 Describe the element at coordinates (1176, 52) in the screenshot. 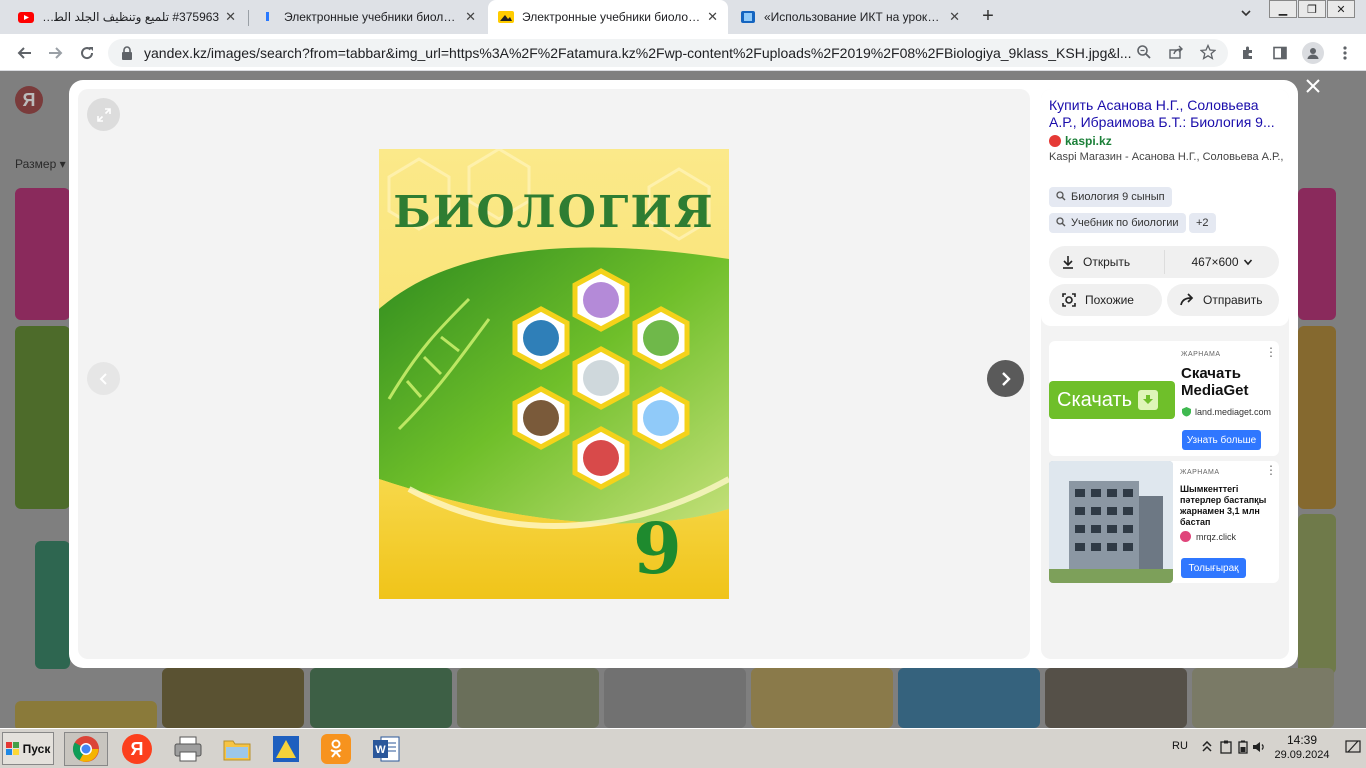

I see `share-icon` at that location.